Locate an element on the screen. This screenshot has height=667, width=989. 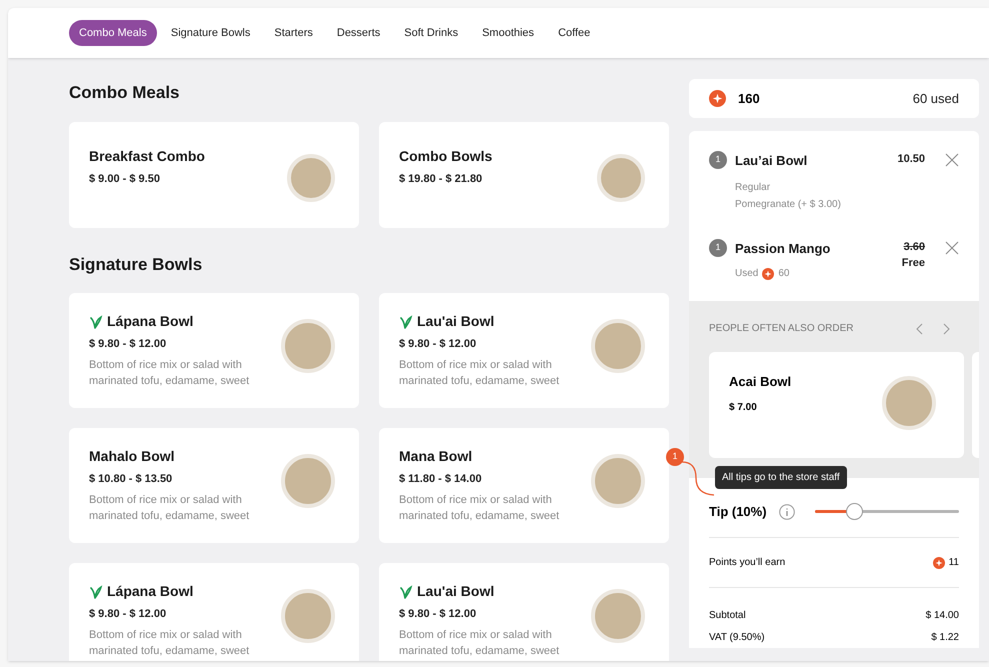
tooltip: All tips go to the store staff is located at coordinates (781, 477).